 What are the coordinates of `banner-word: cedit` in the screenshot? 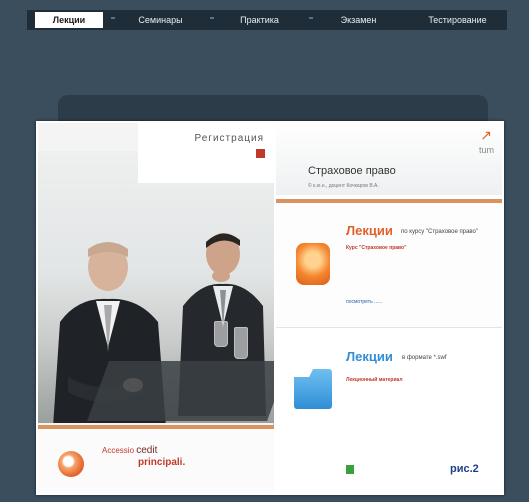 It's located at (147, 450).